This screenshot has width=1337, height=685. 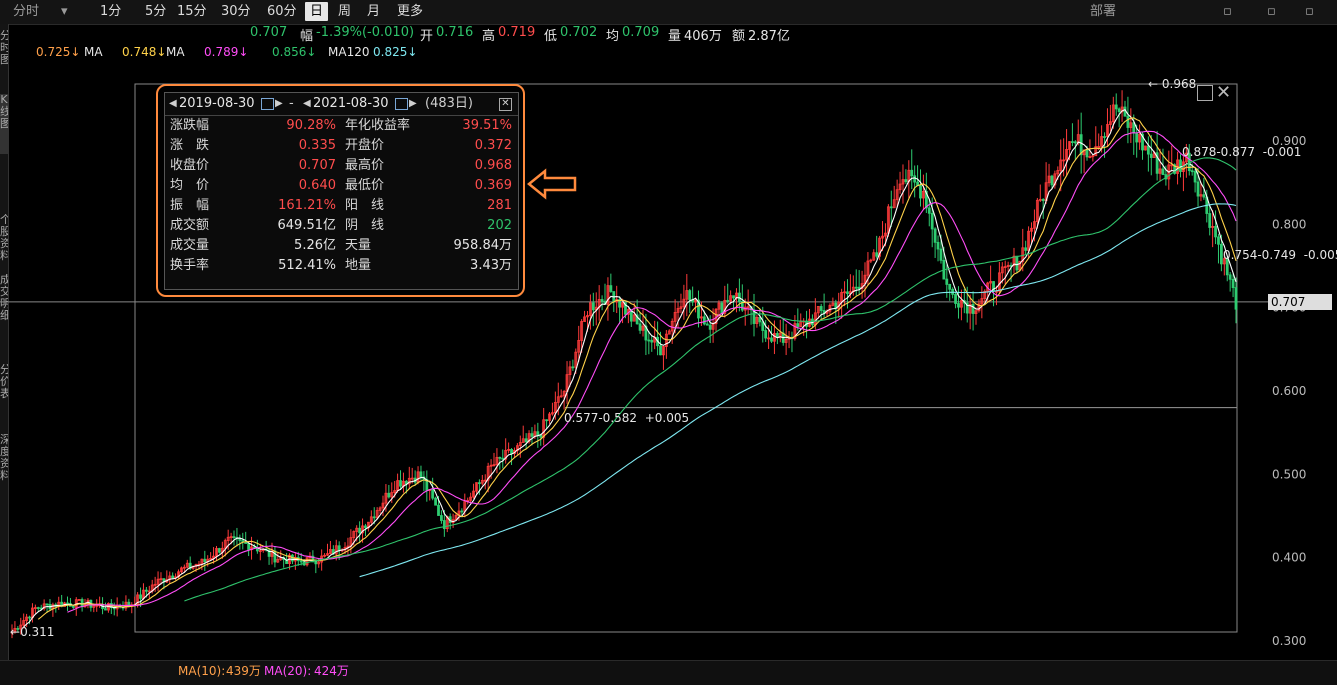 What do you see at coordinates (279, 104) in the screenshot?
I see `start-next-icon: ▶` at bounding box center [279, 104].